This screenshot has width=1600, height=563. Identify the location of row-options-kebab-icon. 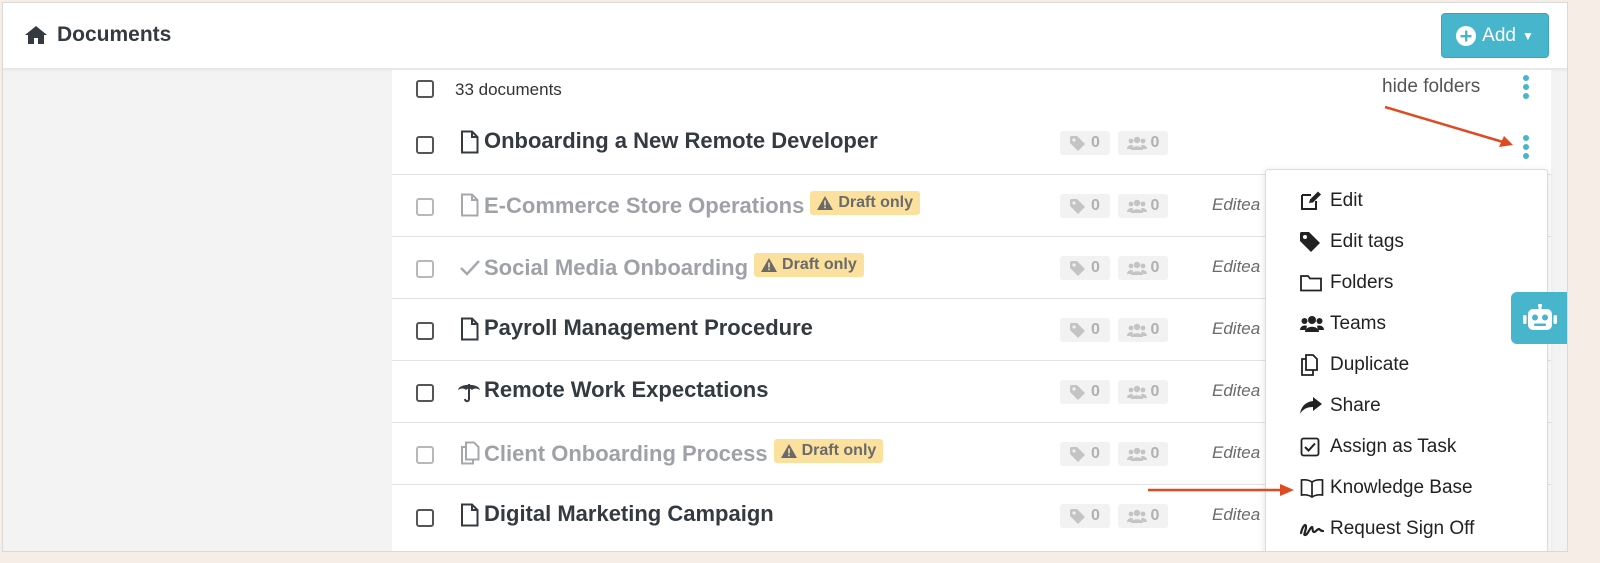
(1526, 148).